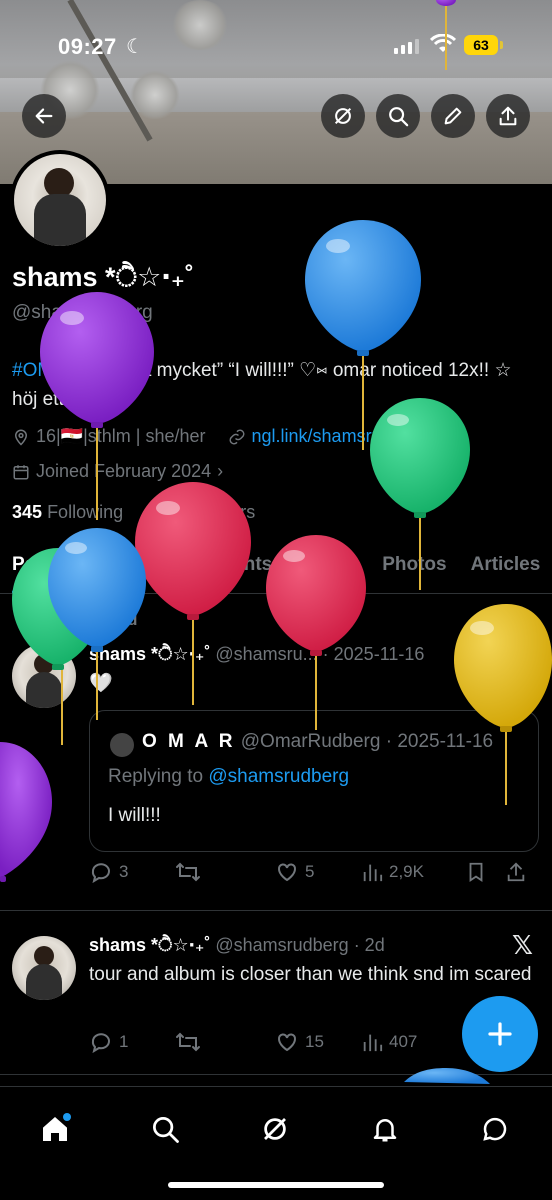 This screenshot has height=1200, width=552. I want to click on wifi-icon, so click(443, 43).